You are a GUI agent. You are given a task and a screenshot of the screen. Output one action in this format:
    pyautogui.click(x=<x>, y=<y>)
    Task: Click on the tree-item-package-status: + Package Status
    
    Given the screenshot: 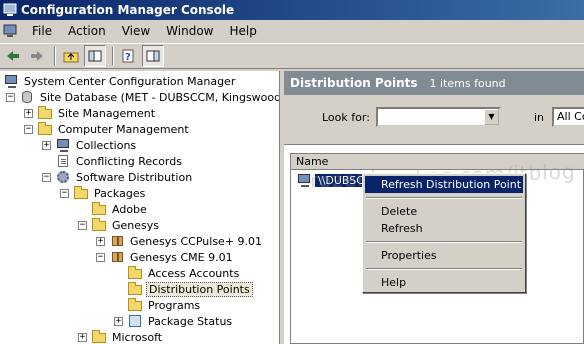 What is the action you would take?
    pyautogui.click(x=174, y=321)
    